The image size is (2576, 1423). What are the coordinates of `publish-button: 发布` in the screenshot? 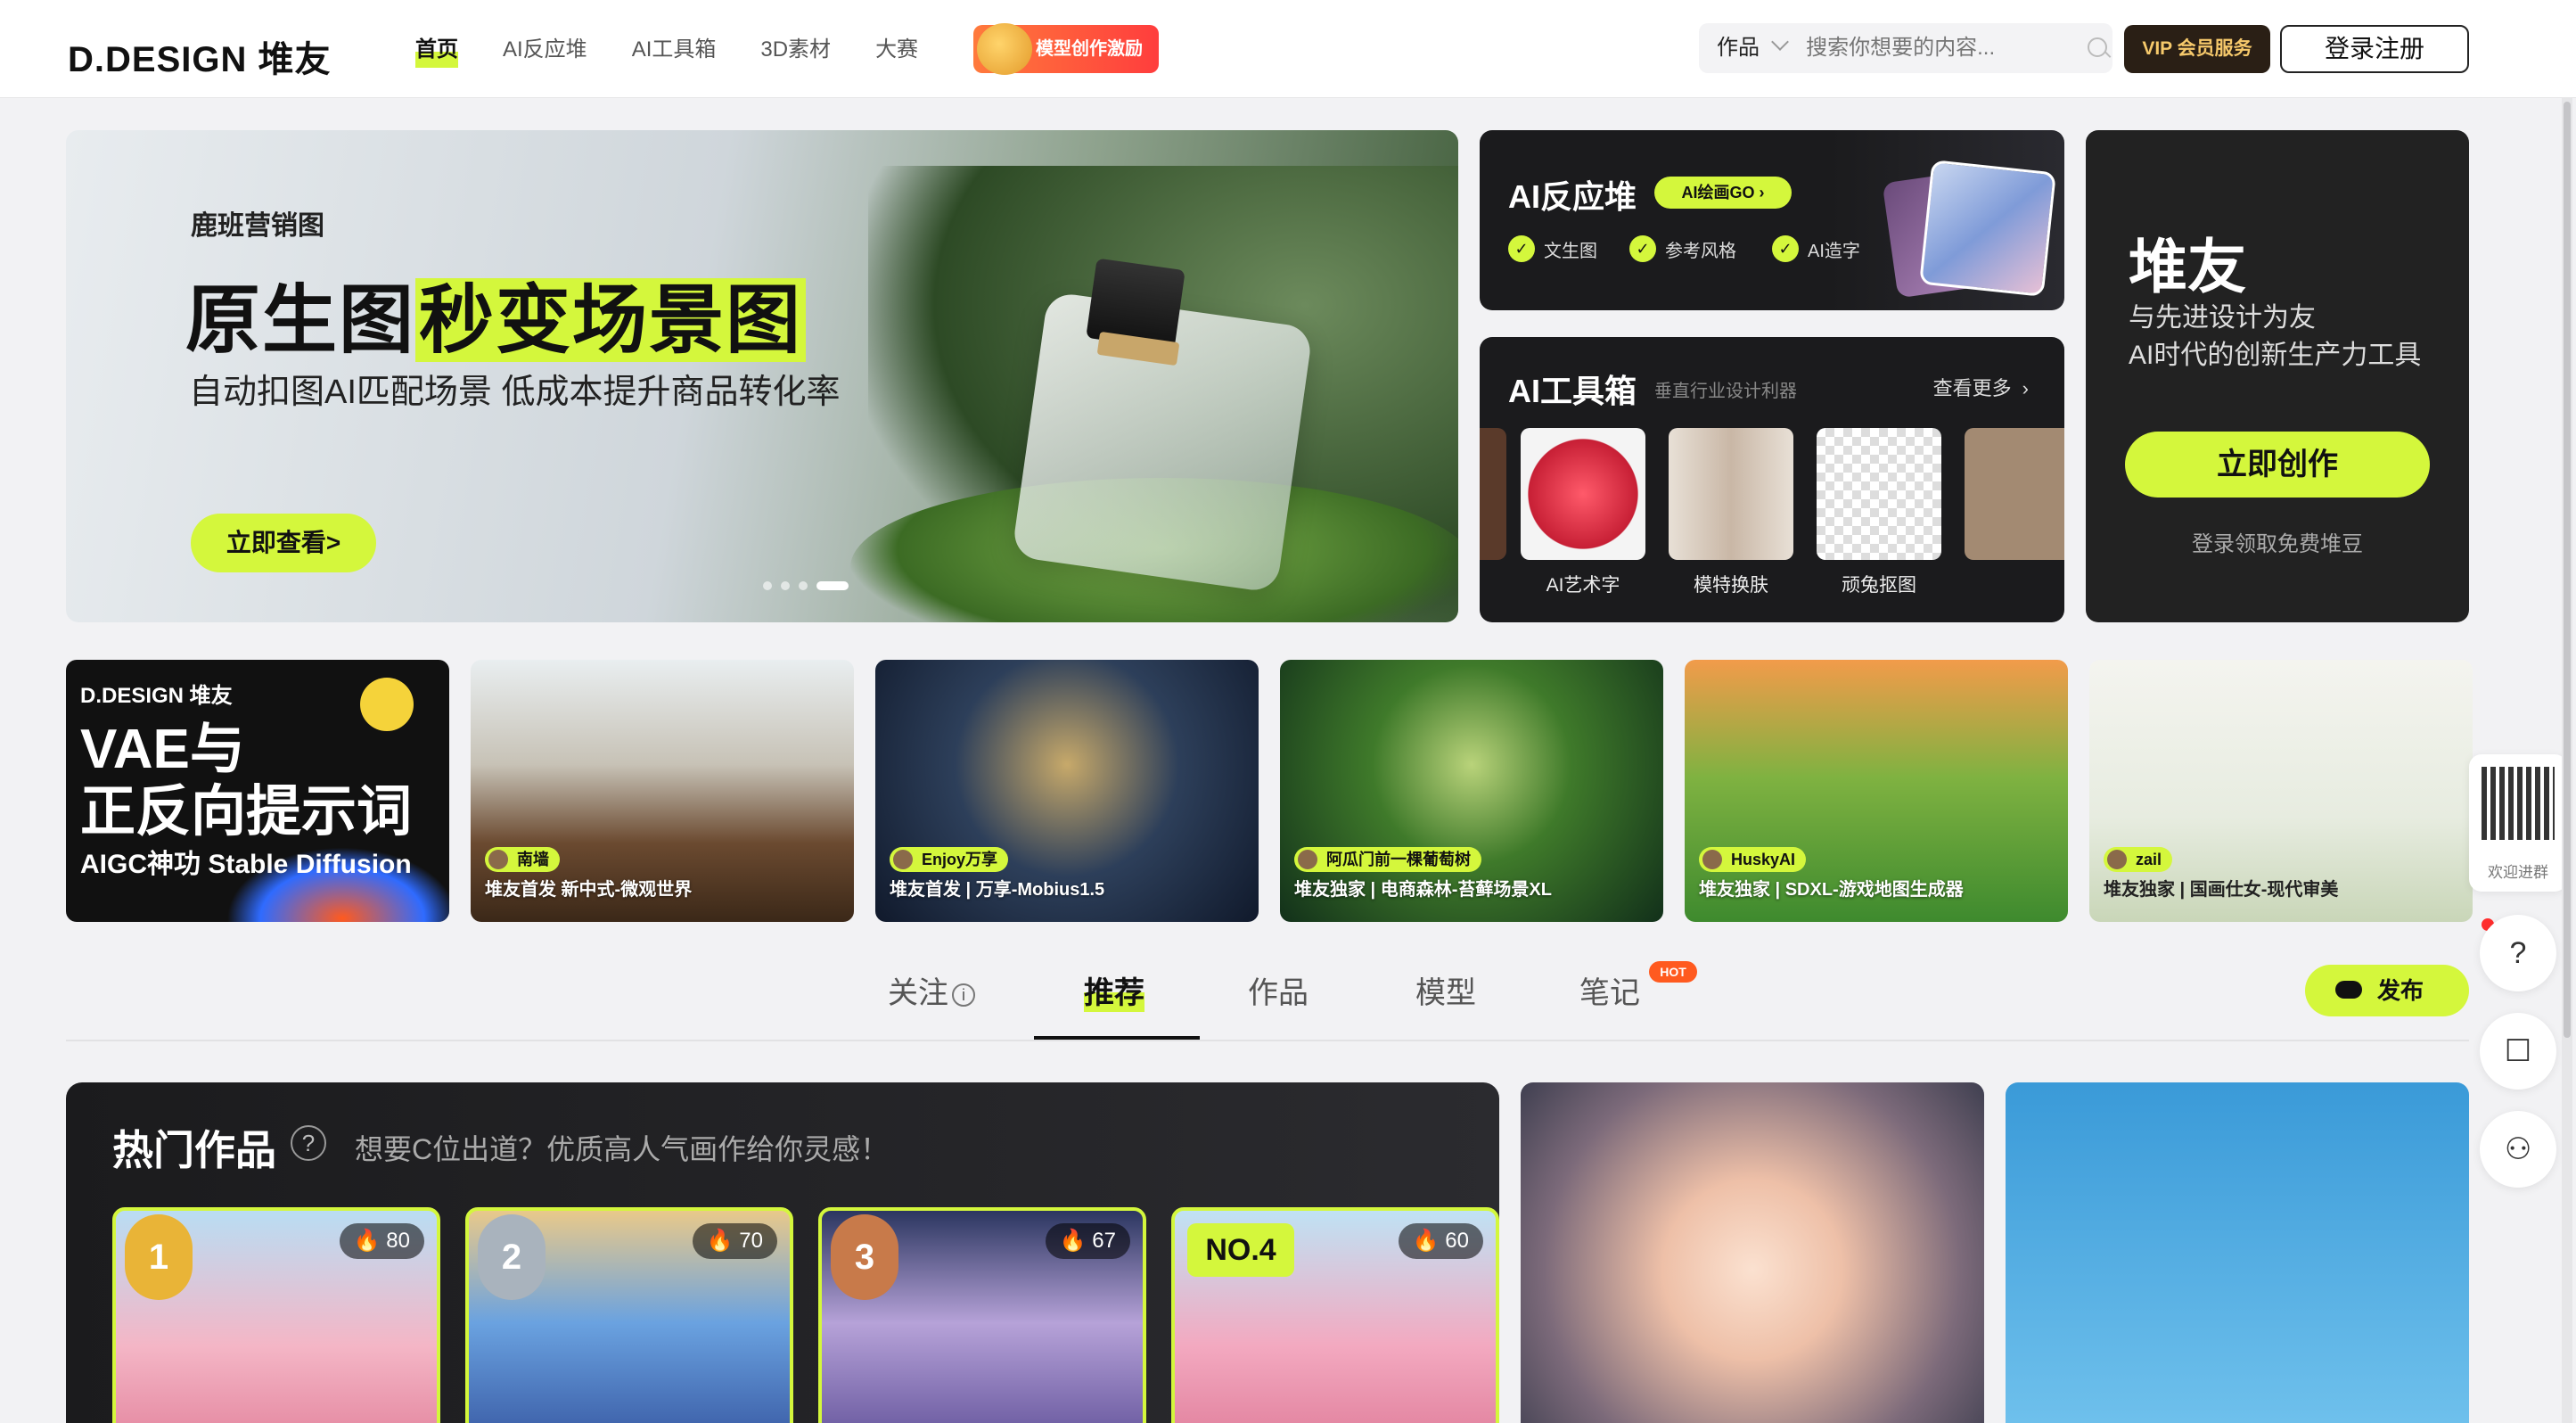 It's located at (2387, 990).